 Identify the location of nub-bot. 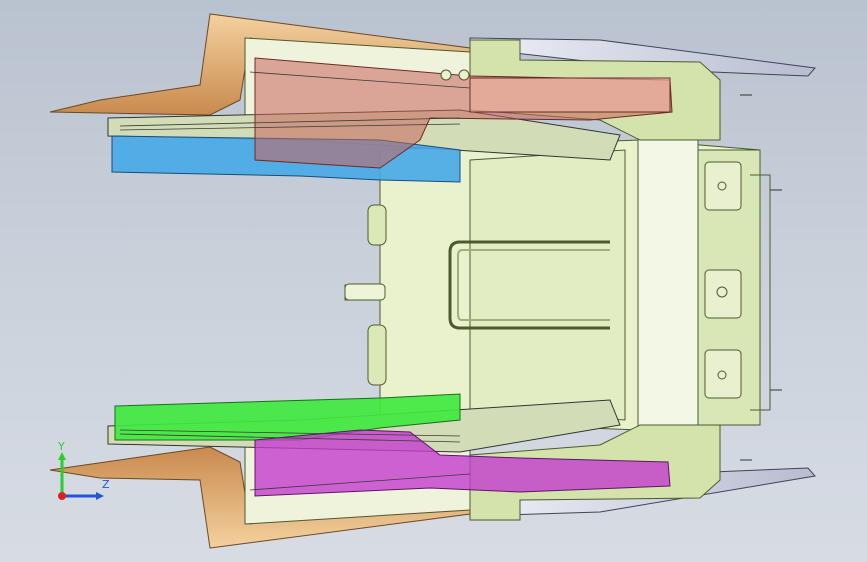
(723, 374).